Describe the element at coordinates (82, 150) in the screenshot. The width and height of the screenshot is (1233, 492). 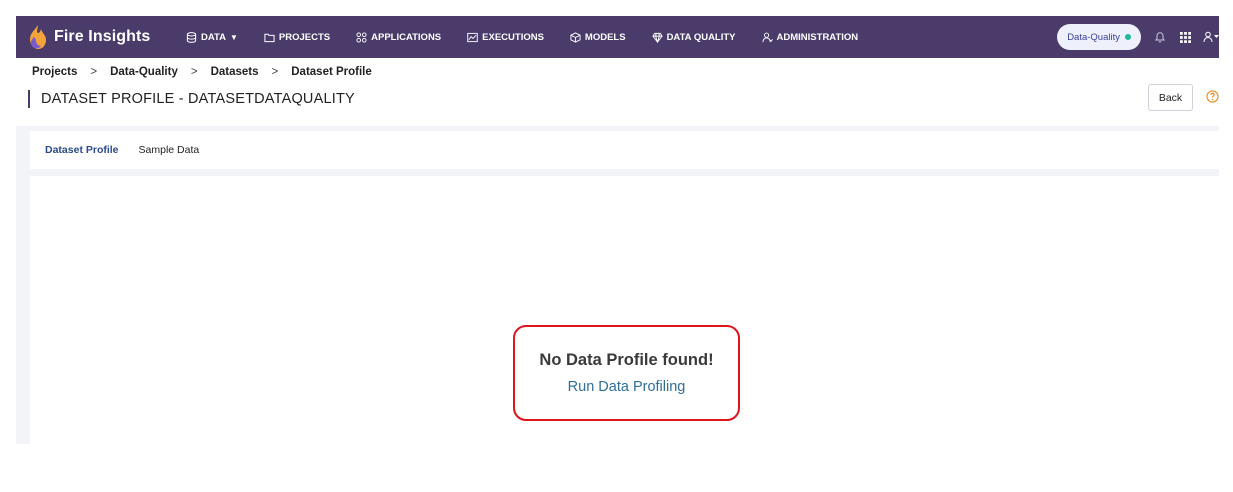
I see `tab-dataset-profile: Dataset Profile` at that location.